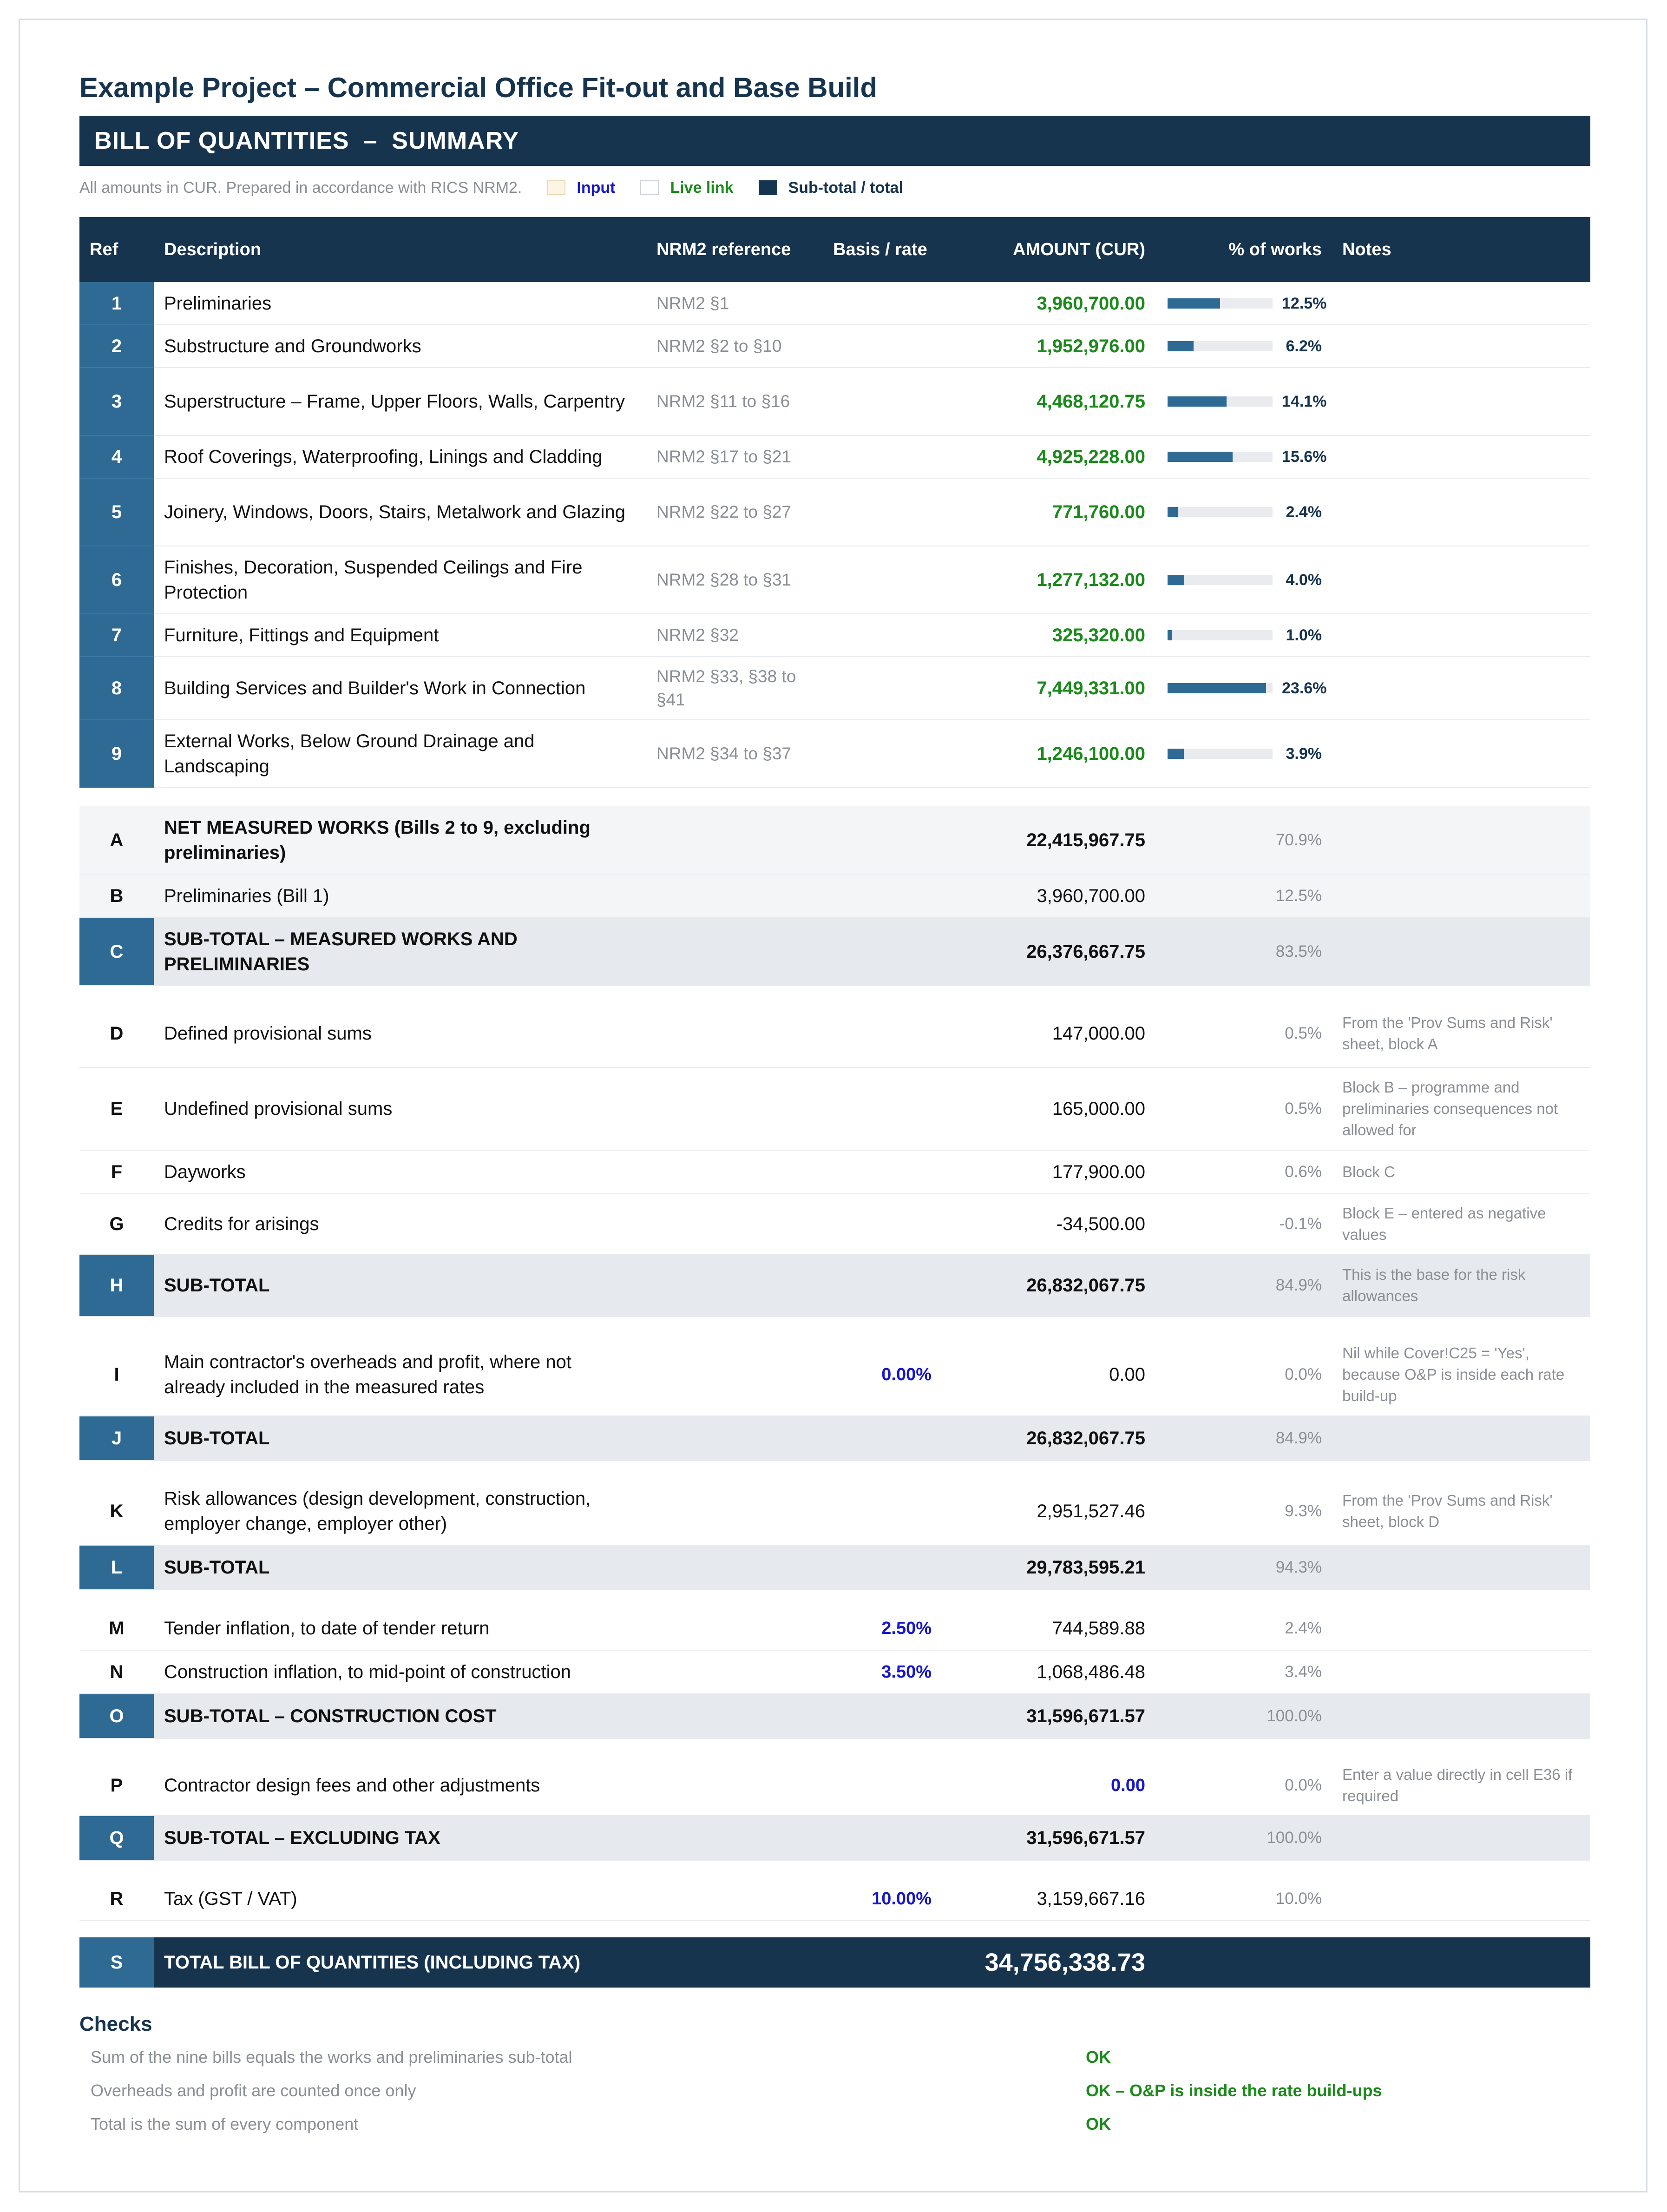 The width and height of the screenshot is (1667, 2212). Describe the element at coordinates (1048, 896) in the screenshot. I see `row-amount: 3,960,700.00` at that location.